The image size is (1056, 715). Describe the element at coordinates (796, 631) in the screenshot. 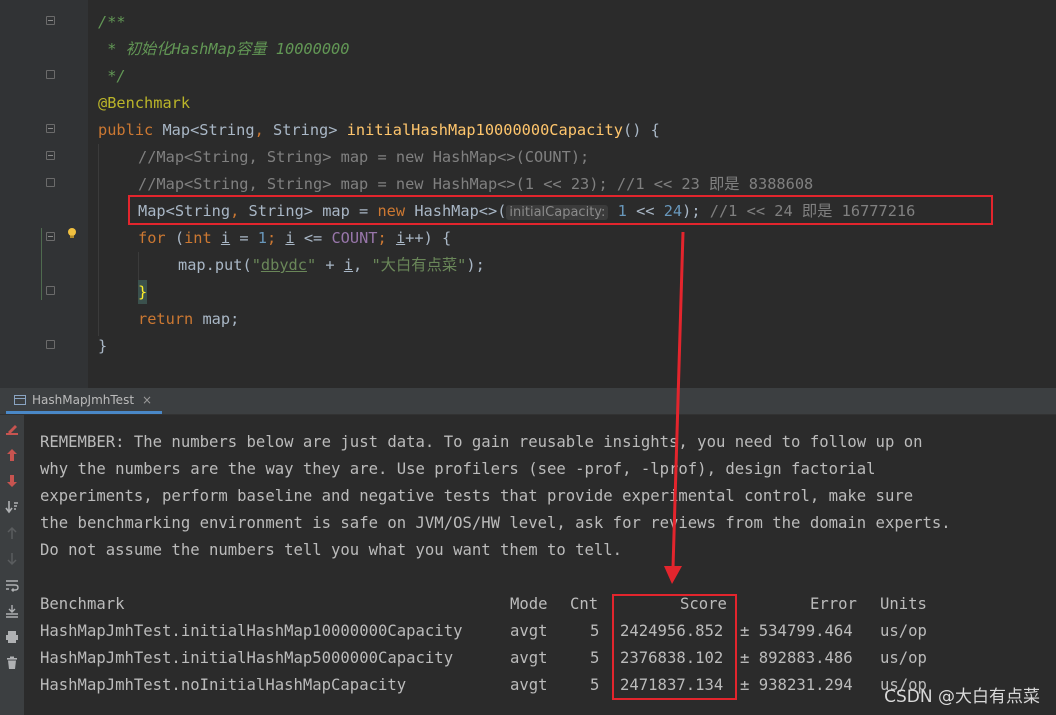

I see `error-cell: ± 534799.464` at that location.